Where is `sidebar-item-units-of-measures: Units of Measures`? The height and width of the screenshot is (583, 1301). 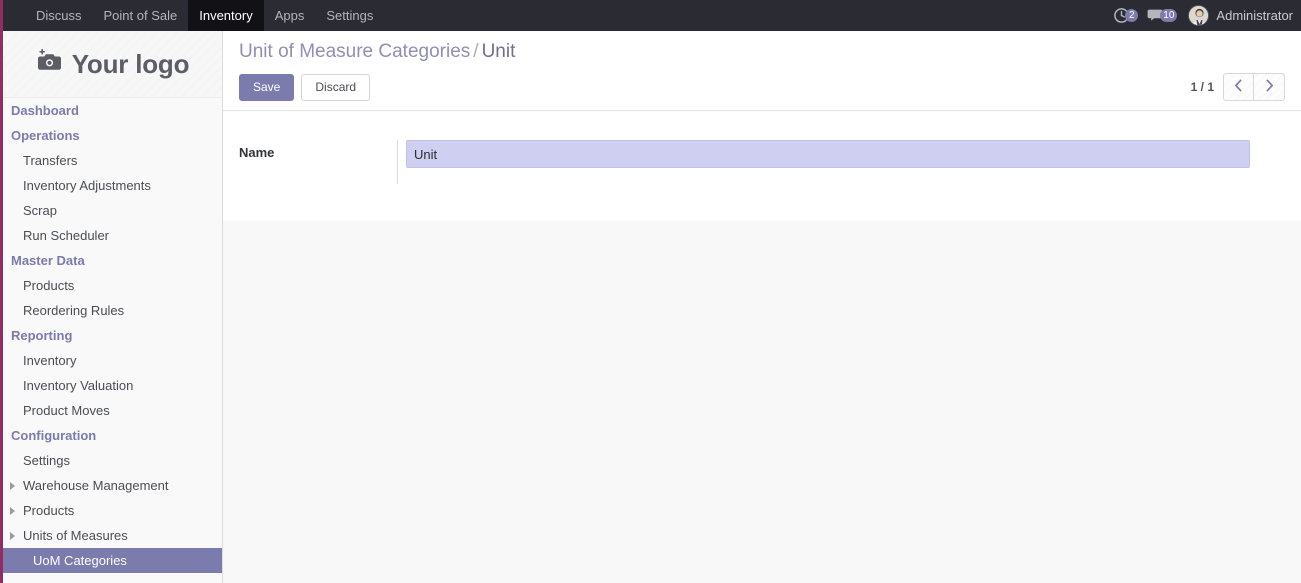
sidebar-item-units-of-measures: Units of Measures is located at coordinates (112, 535).